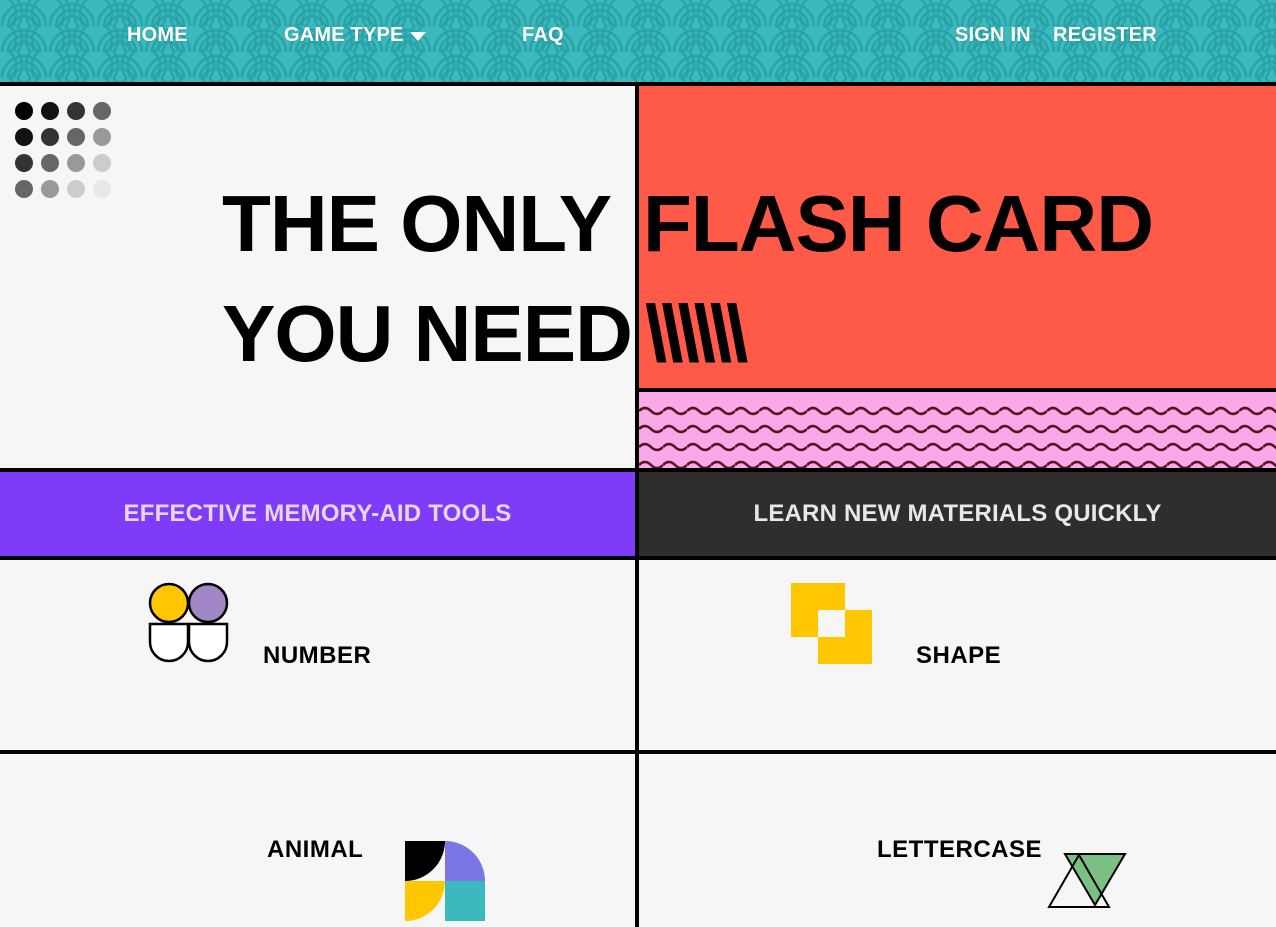 The image size is (1276, 927). I want to click on wave-lines-decoration, so click(957, 430).